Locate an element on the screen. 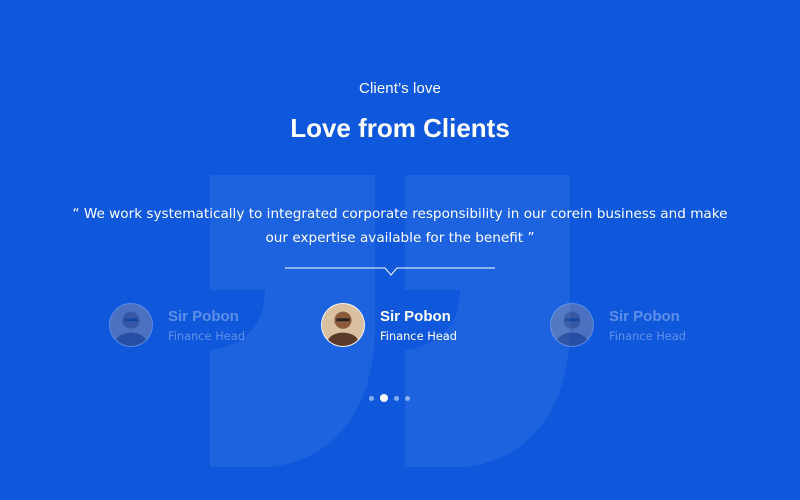  carousel-pagination is located at coordinates (392, 398).